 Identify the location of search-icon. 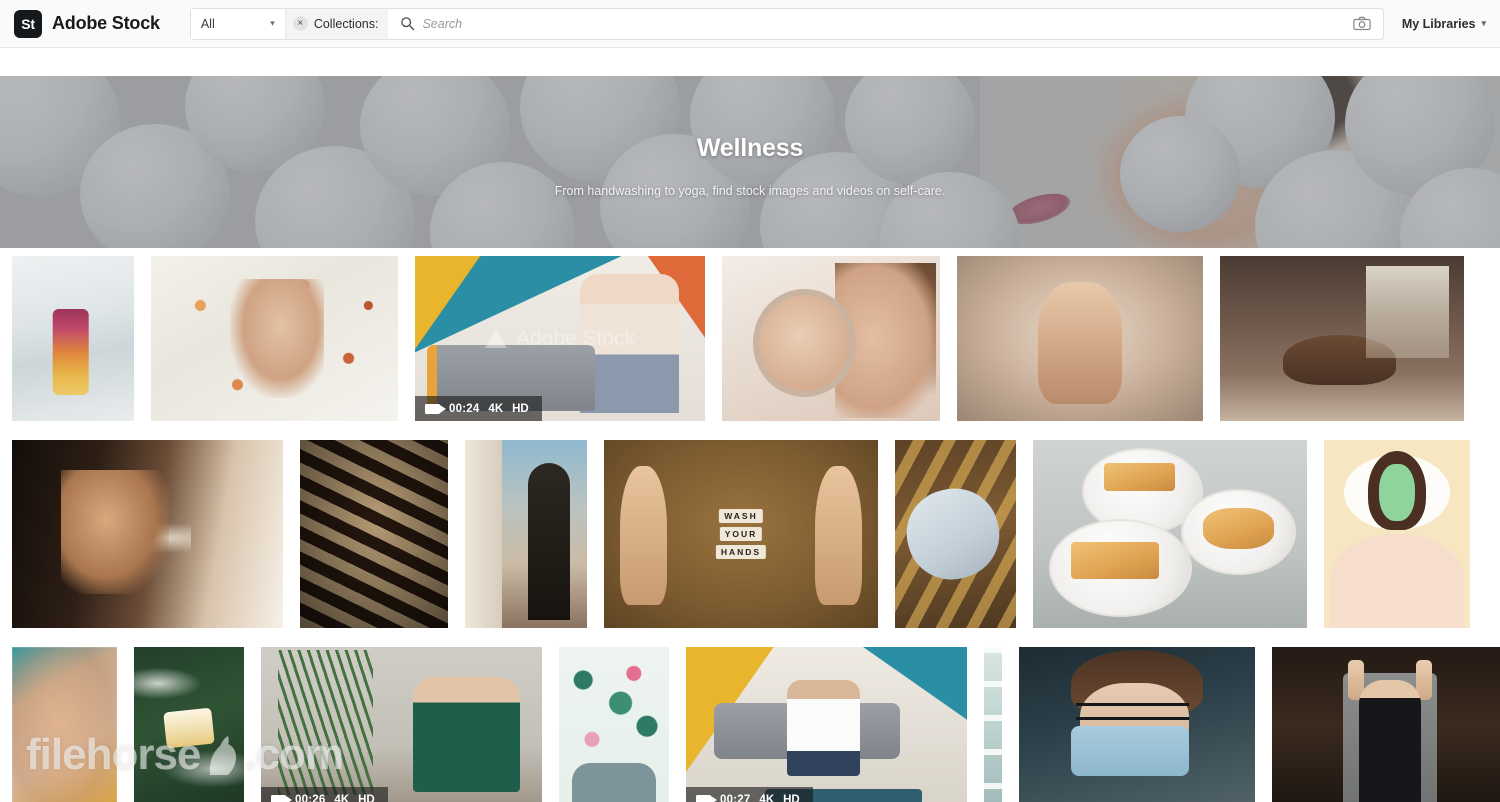
(407, 23).